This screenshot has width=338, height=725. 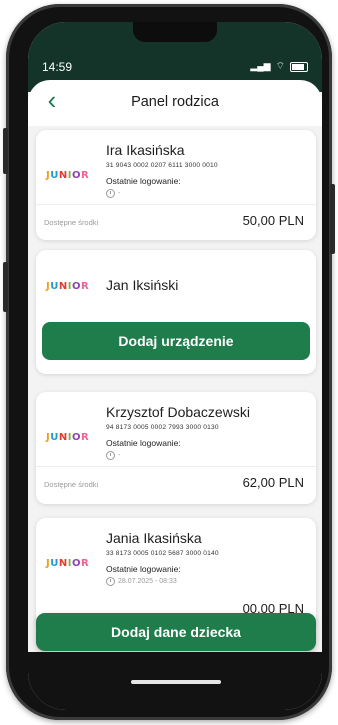 I want to click on battery-icon, so click(x=299, y=66).